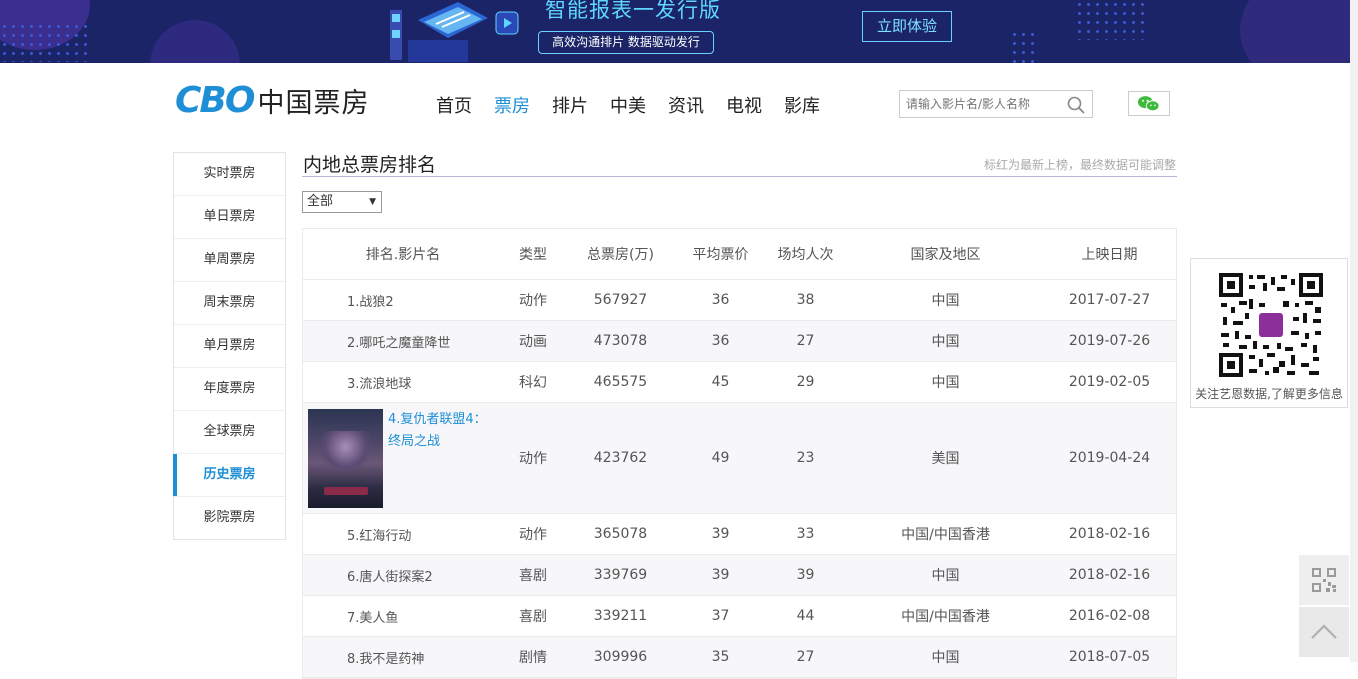 This screenshot has width=1358, height=679. What do you see at coordinates (720, 382) in the screenshot?
I see `film-avg-price: 45` at bounding box center [720, 382].